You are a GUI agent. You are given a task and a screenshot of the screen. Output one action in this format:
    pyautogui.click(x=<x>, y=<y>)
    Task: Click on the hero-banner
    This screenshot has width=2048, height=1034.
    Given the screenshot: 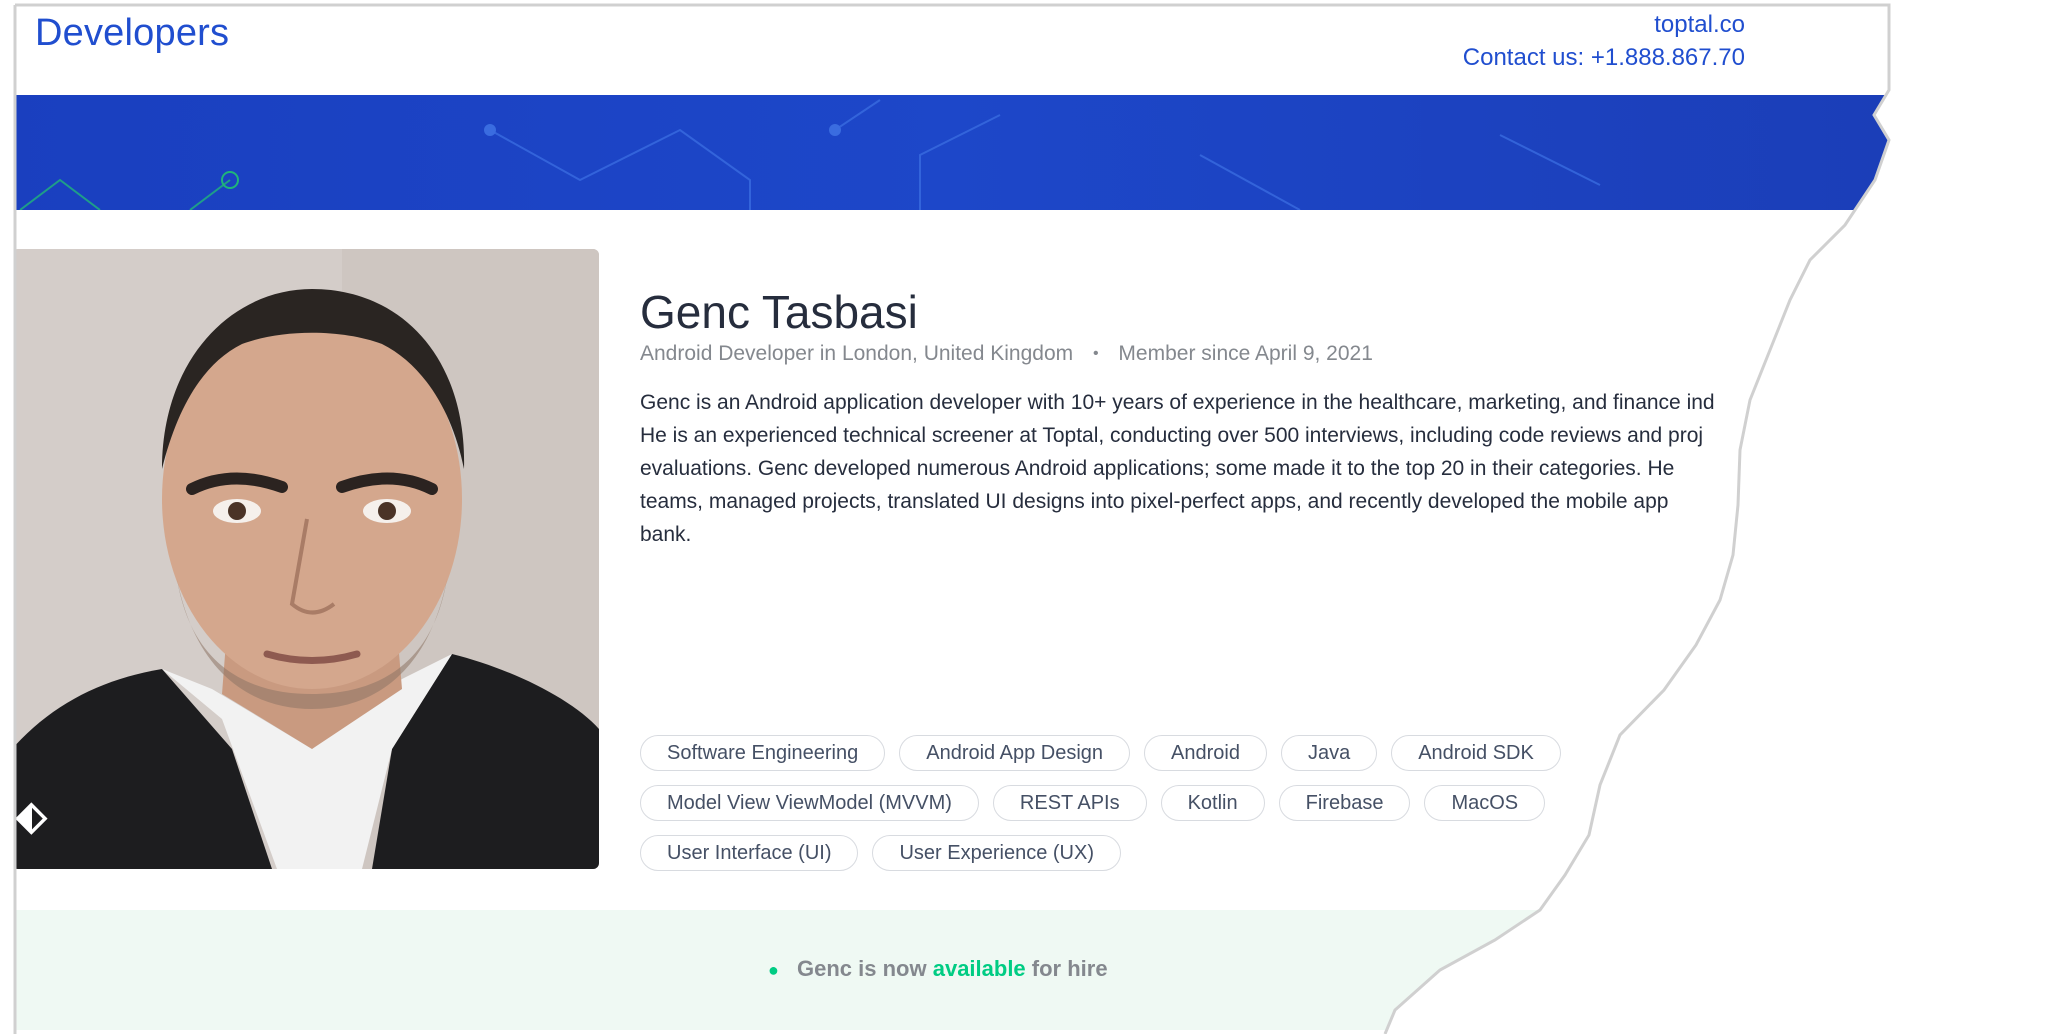 What is the action you would take?
    pyautogui.click(x=952, y=152)
    